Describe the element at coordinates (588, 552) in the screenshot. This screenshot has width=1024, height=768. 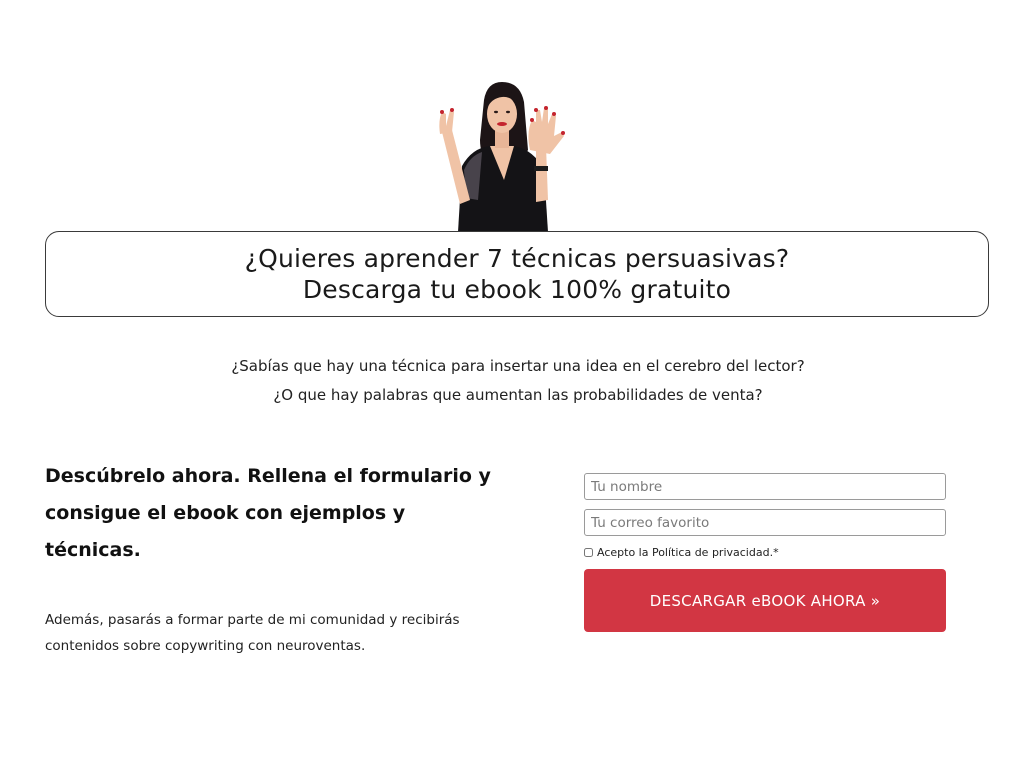
I see `privacy-checkbox` at that location.